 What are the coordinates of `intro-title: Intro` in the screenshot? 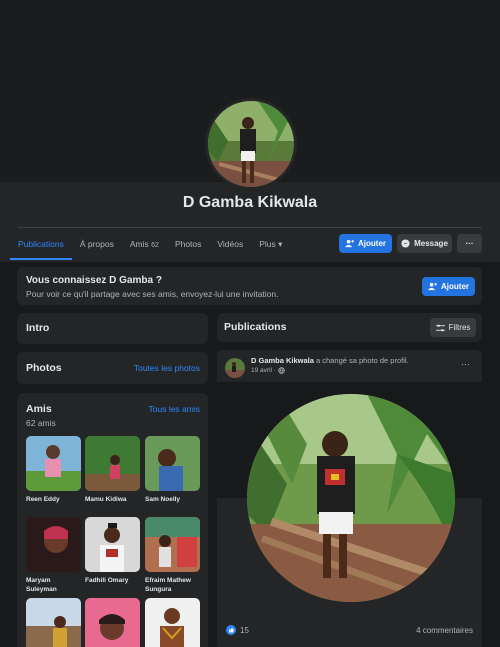 It's located at (38, 328).